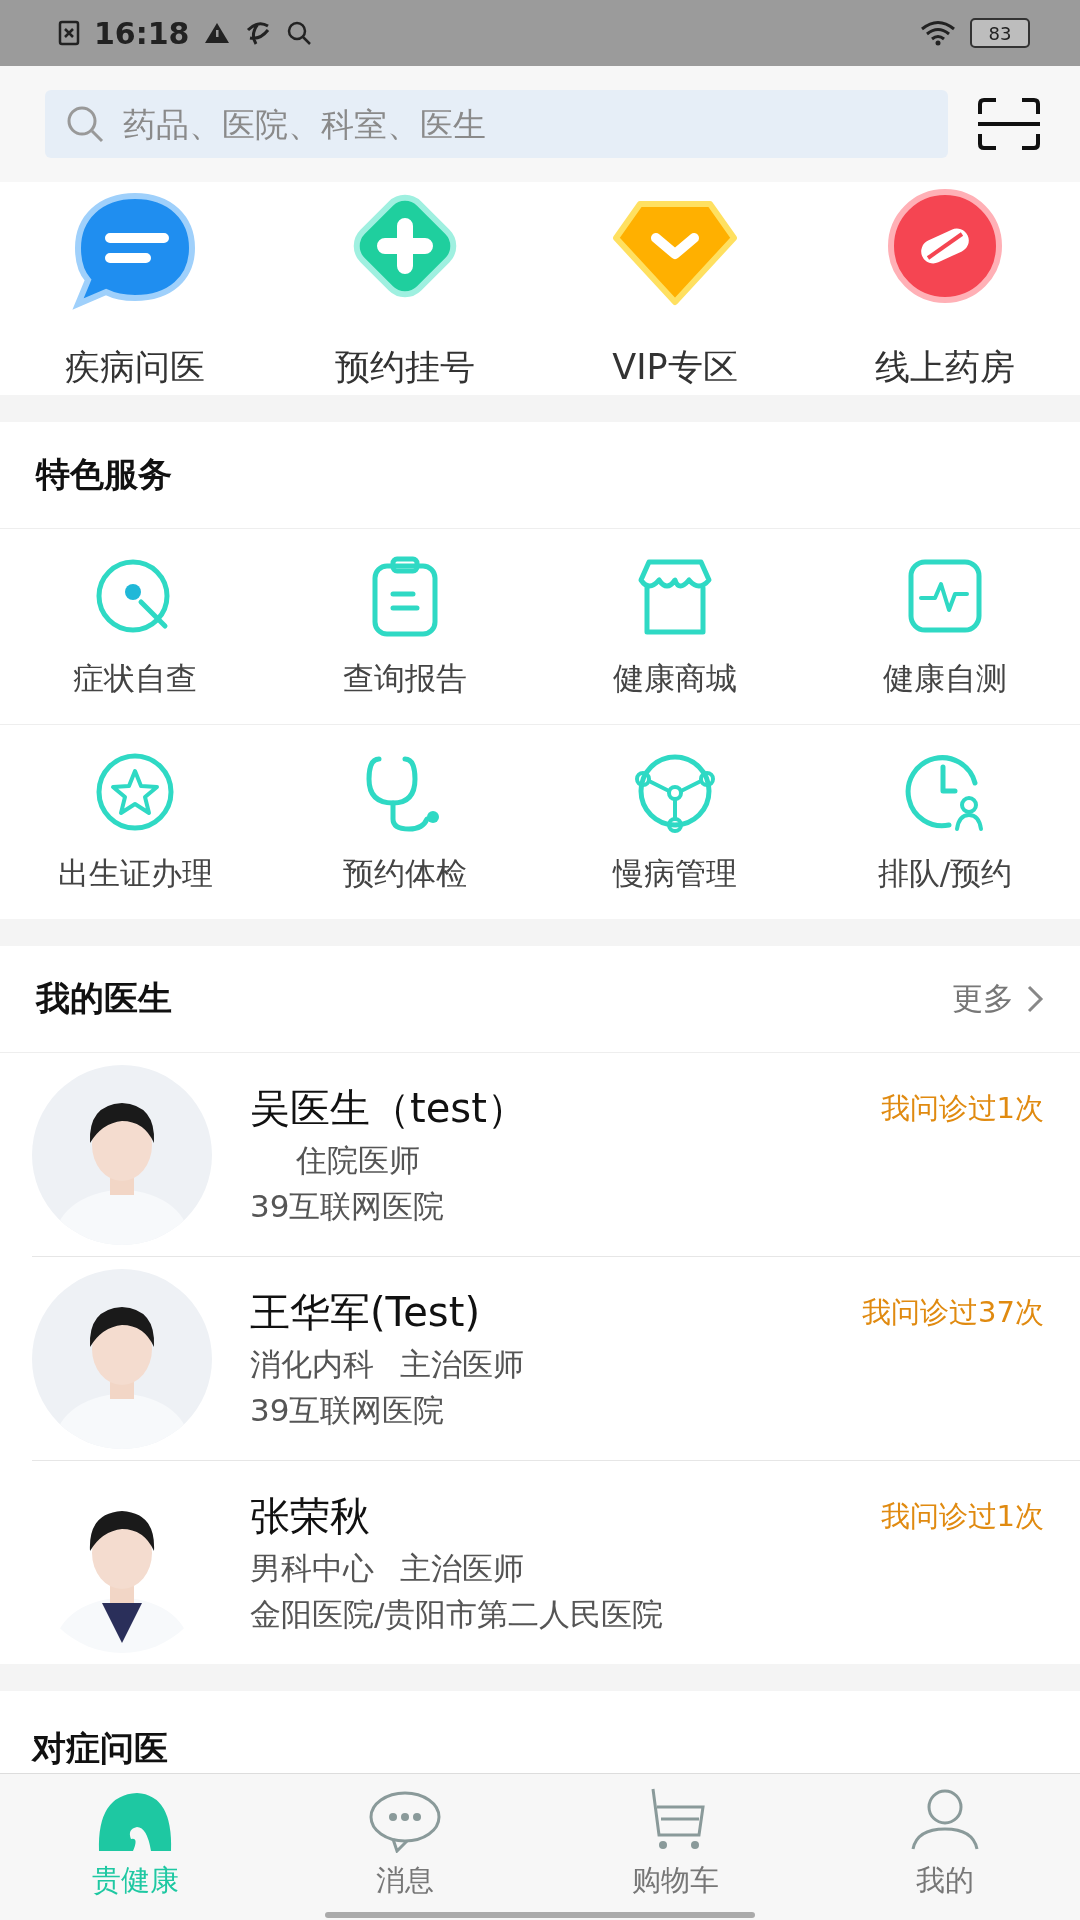  I want to click on quick-action: 线上药房, so click(945, 292).